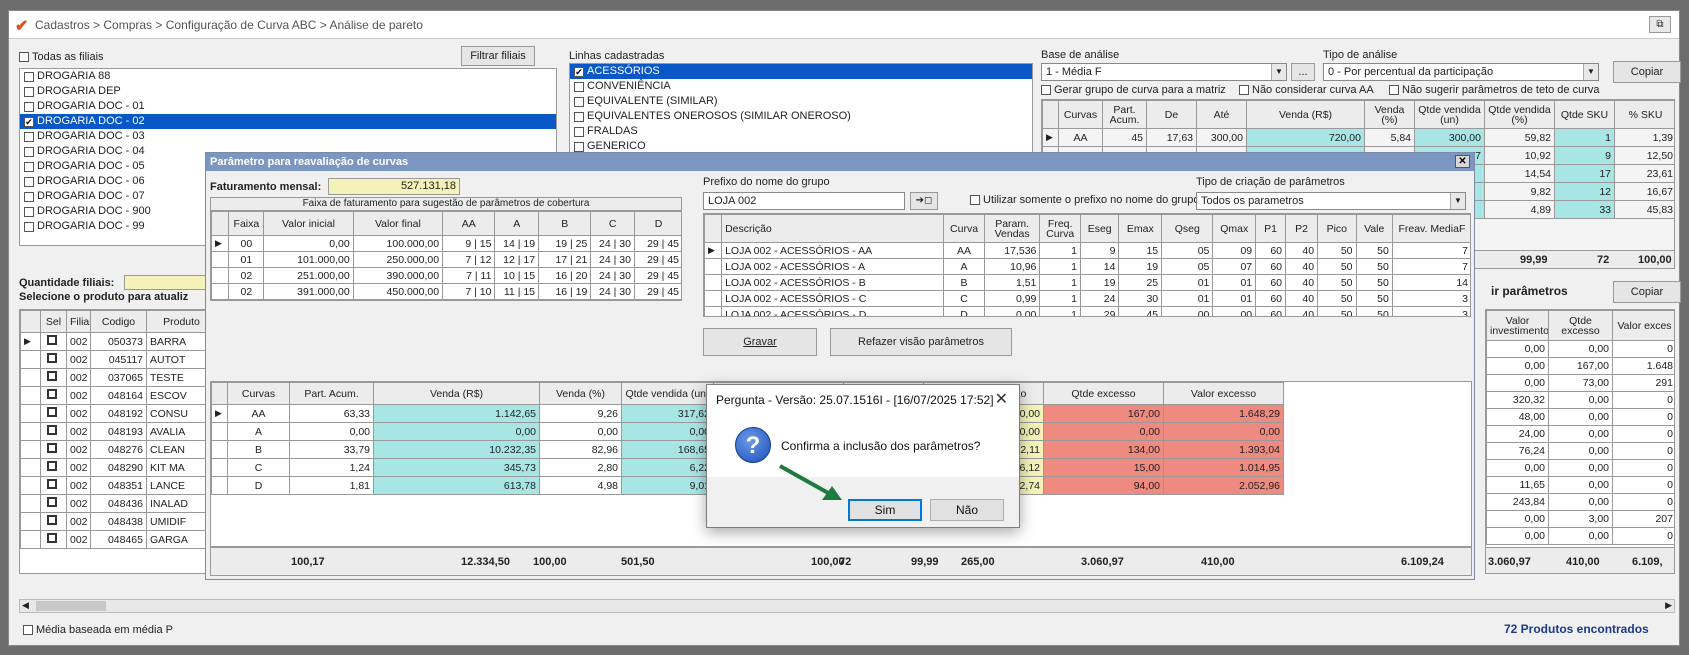 This screenshot has width=1689, height=655. I want to click on nao-button: Não, so click(967, 510).